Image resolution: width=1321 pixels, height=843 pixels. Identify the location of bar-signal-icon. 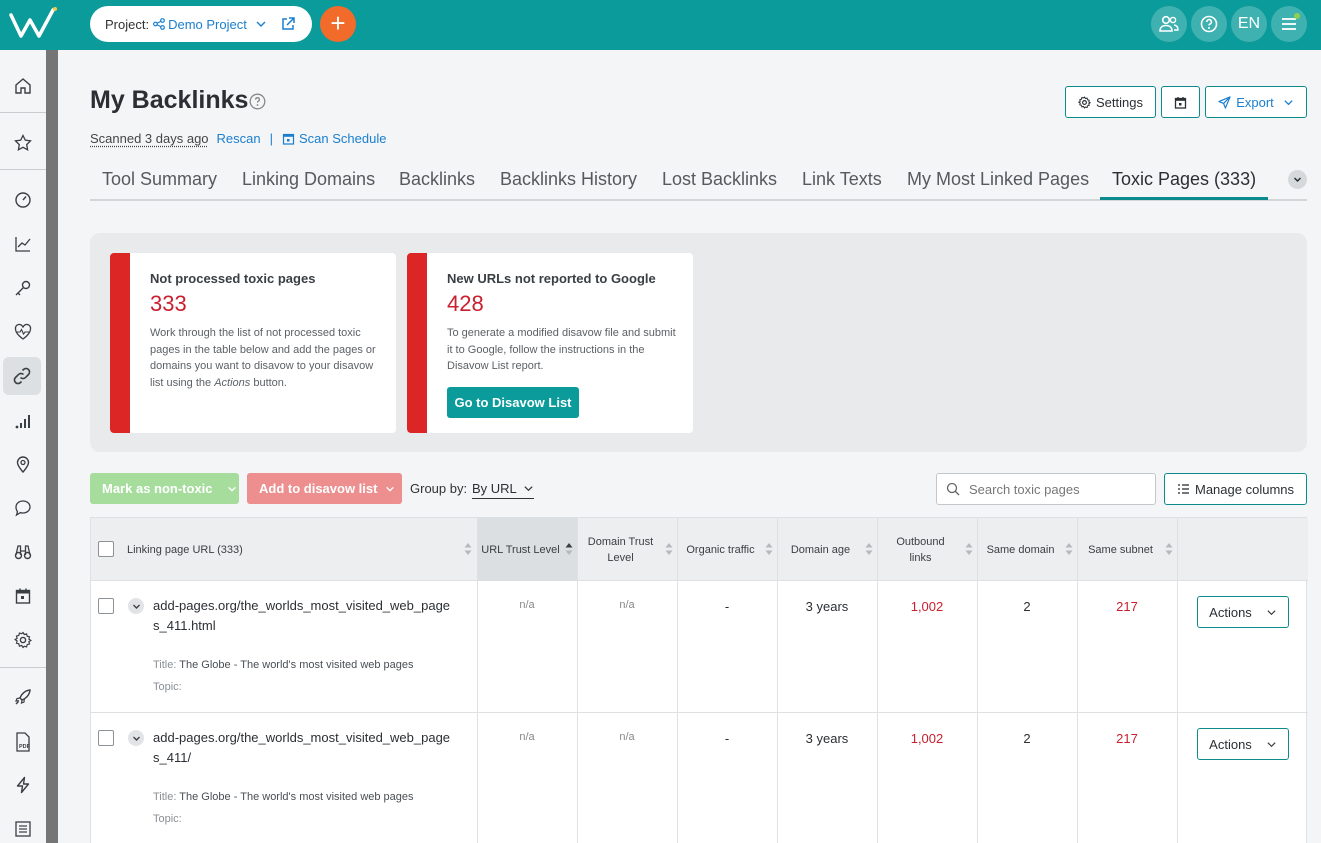
(23, 422).